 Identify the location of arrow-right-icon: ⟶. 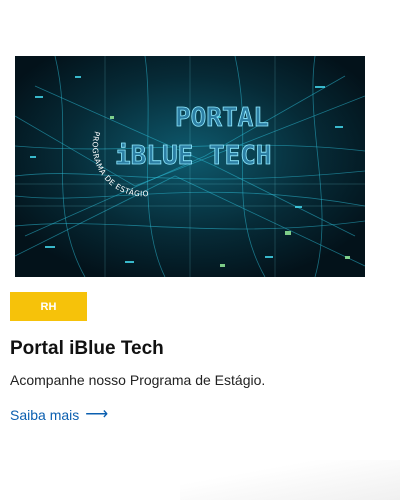
(97, 414).